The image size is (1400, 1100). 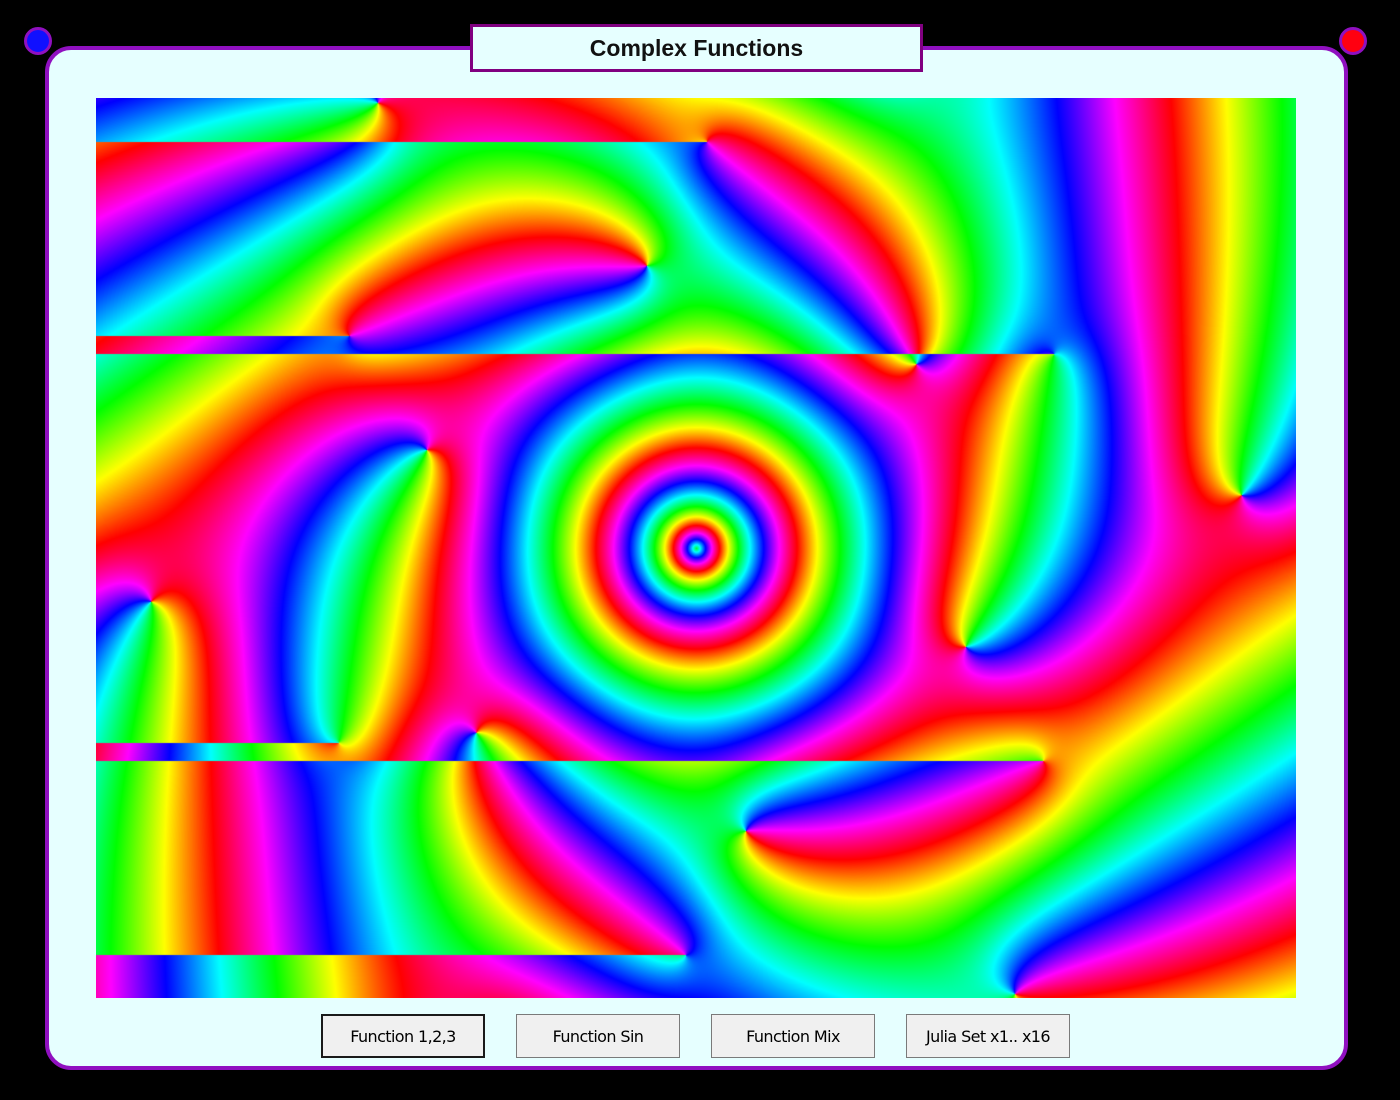 I want to click on function-mix-button: Function Mix, so click(x=793, y=1036).